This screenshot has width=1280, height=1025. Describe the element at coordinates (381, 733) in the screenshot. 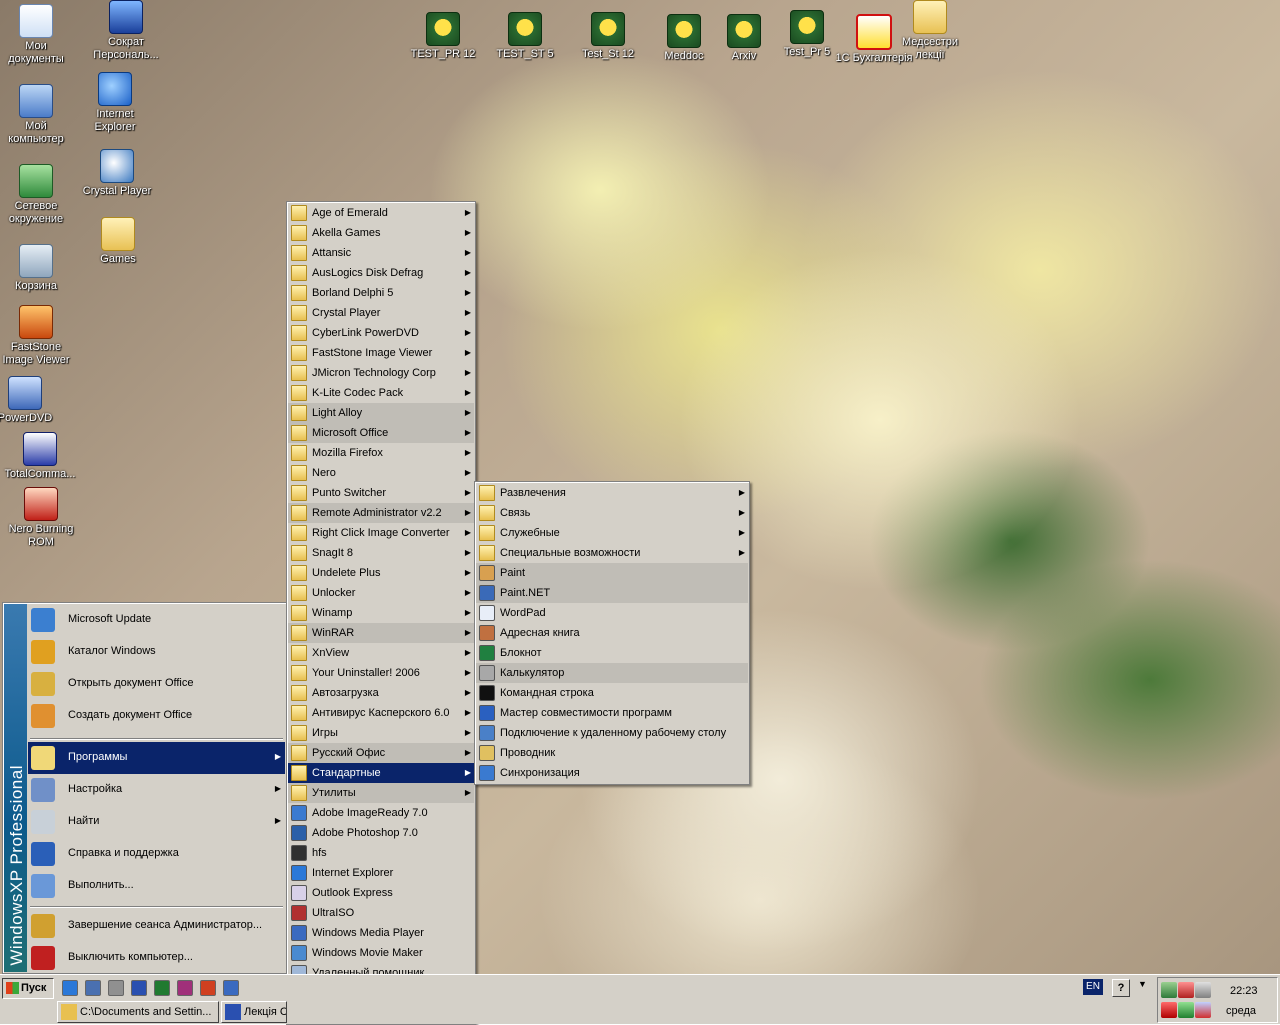

I see `menu-item: Игры ▶` at that location.